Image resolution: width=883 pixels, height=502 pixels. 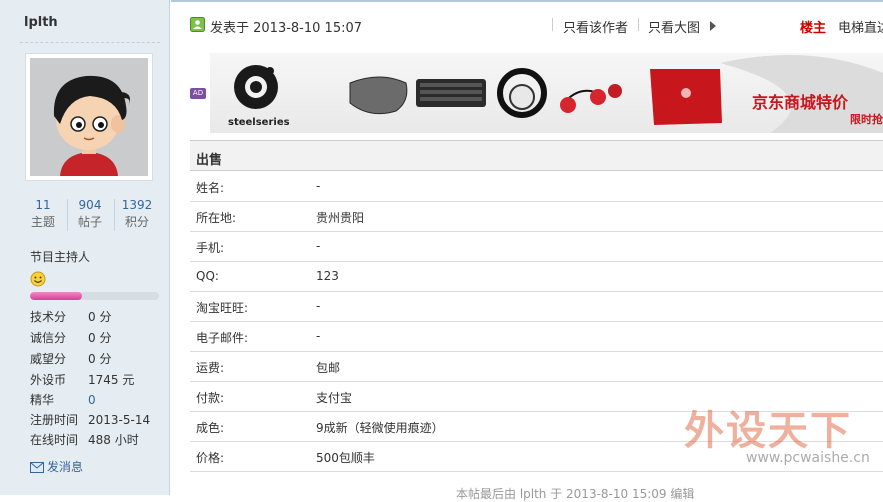 What do you see at coordinates (536, 187) in the screenshot?
I see `table-row: 姓名: -` at bounding box center [536, 187].